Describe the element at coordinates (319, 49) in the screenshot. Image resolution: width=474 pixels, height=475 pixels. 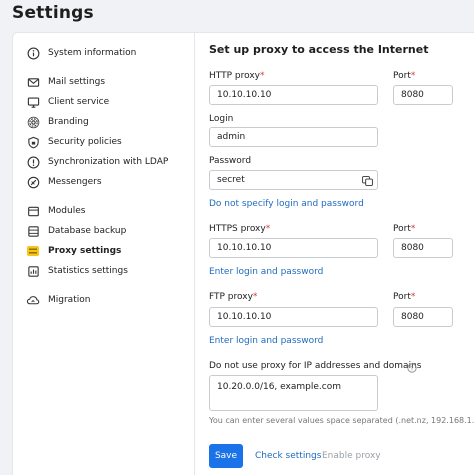
I see `section-title: Set up proxy to access the Internet` at that location.